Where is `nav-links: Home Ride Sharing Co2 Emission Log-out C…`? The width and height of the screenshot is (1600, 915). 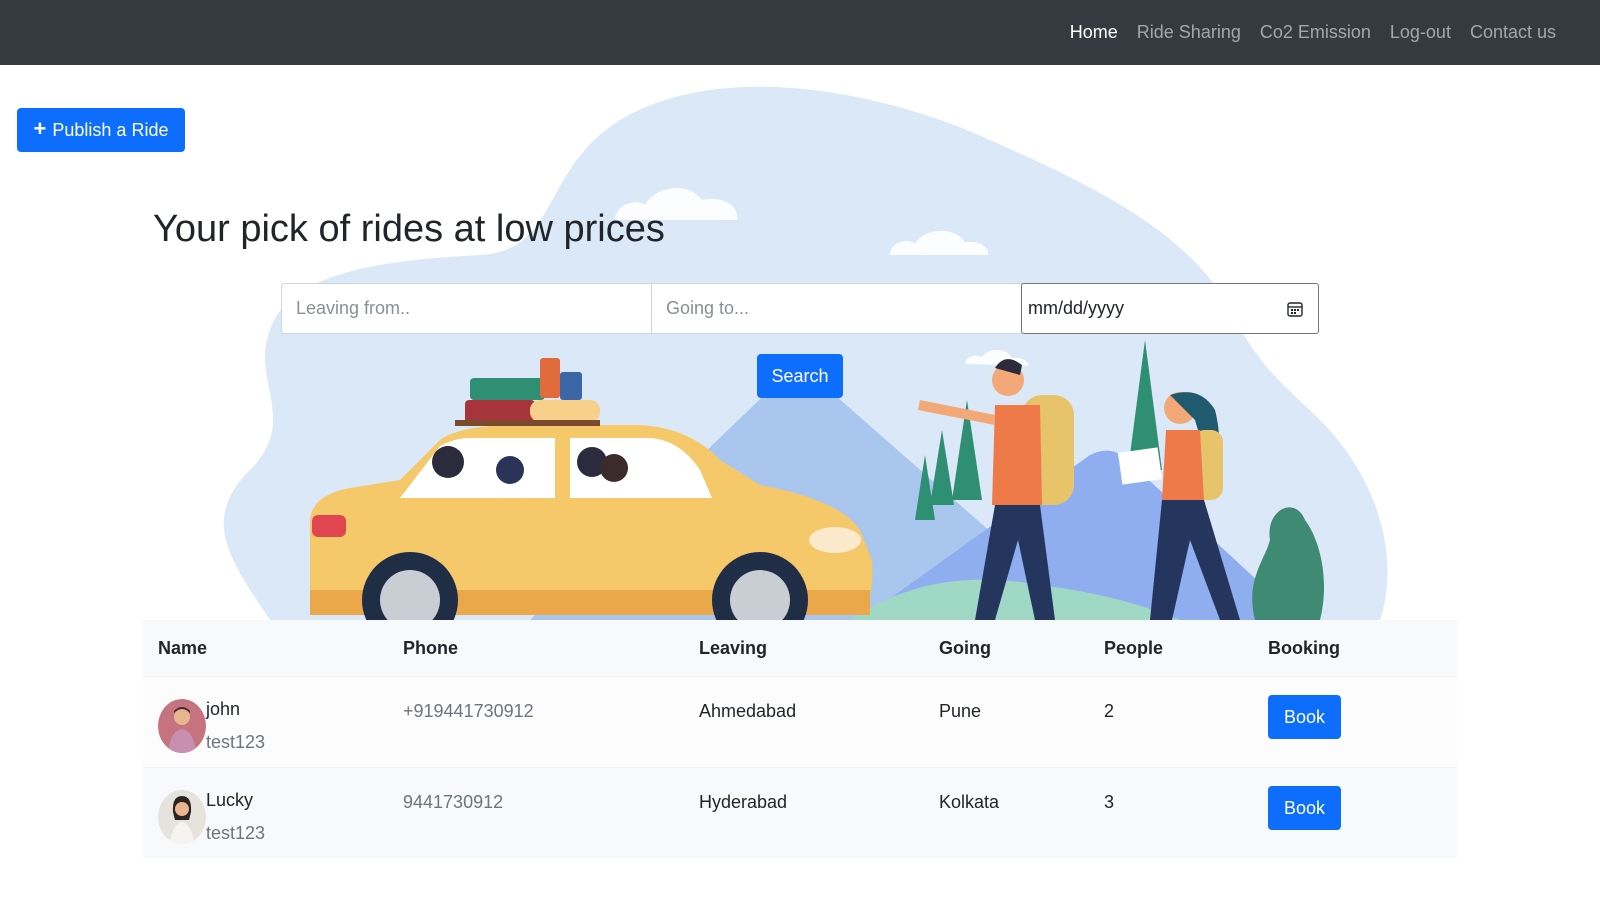
nav-links: Home Ride Sharing Co2 Emission Log-out C… is located at coordinates (1313, 32).